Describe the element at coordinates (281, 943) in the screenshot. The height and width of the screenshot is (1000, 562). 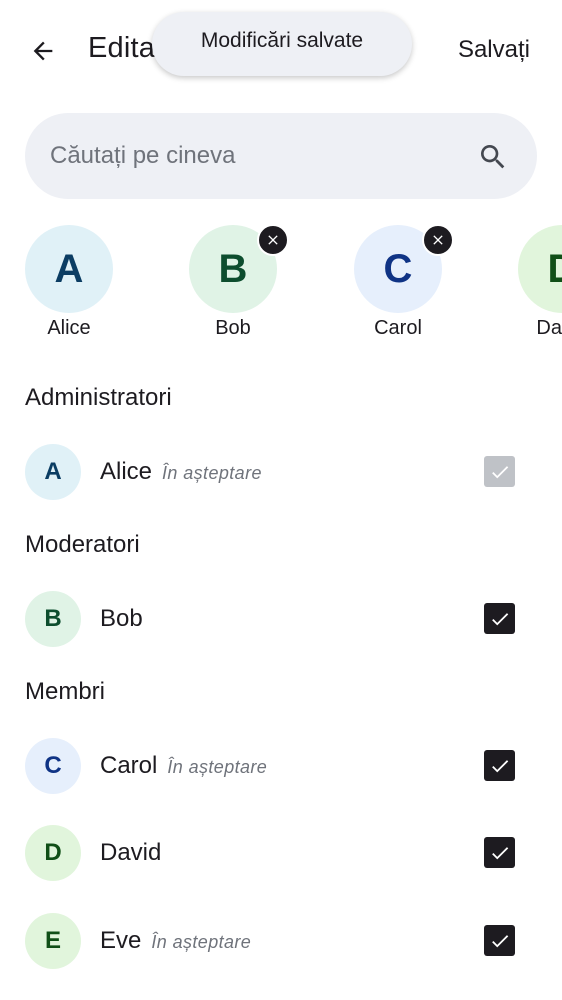
I see `member-row-eve: E Eve În așteptare` at that location.